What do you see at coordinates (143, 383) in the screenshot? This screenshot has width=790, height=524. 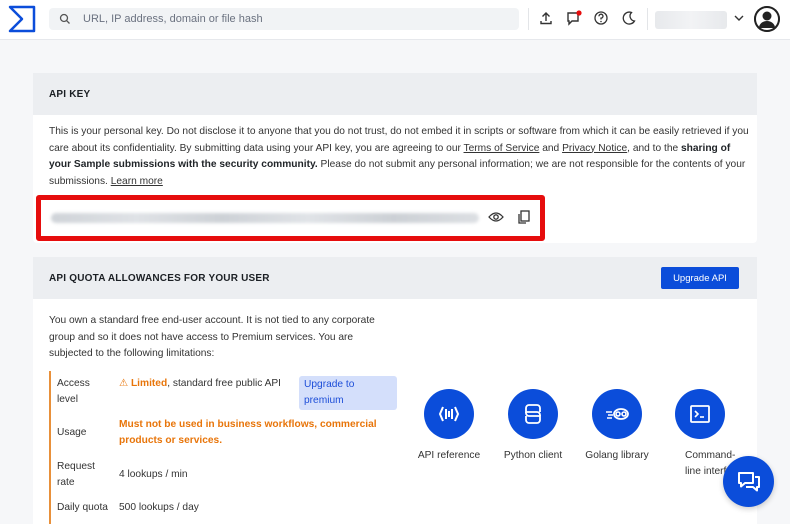 I see `limited-label: ⚠ Limited` at bounding box center [143, 383].